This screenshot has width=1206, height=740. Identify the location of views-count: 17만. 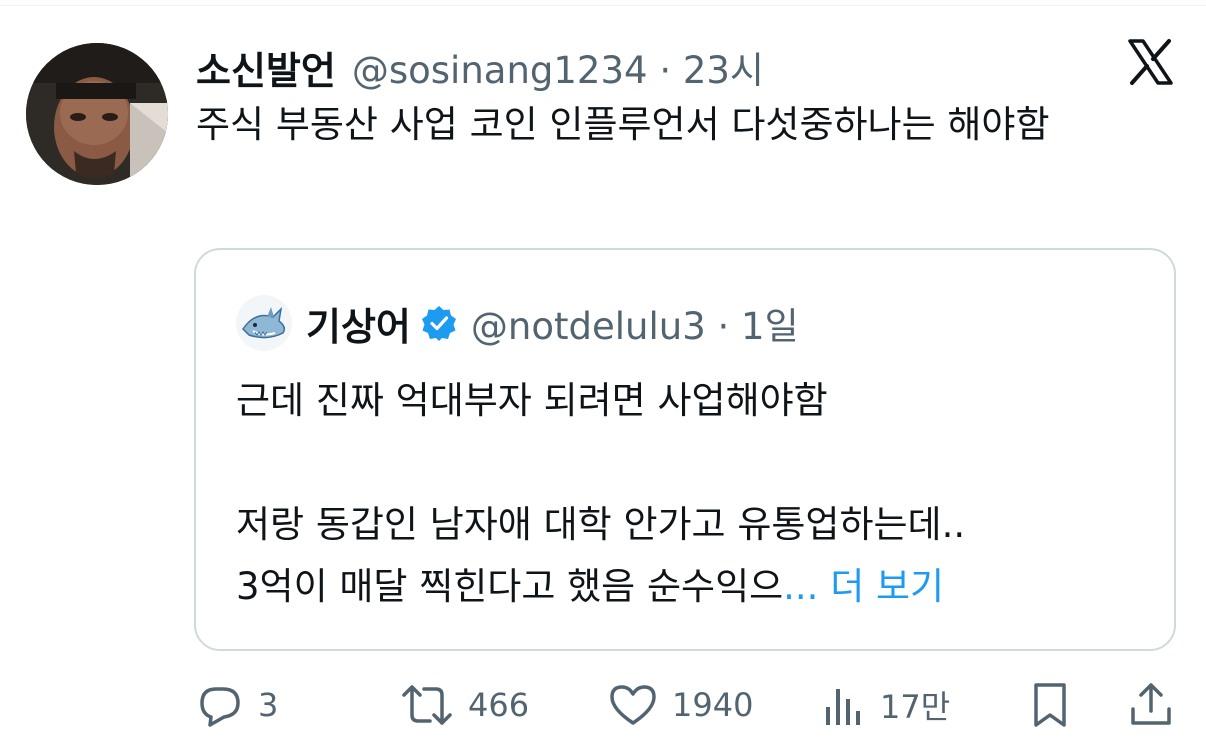
(915, 707).